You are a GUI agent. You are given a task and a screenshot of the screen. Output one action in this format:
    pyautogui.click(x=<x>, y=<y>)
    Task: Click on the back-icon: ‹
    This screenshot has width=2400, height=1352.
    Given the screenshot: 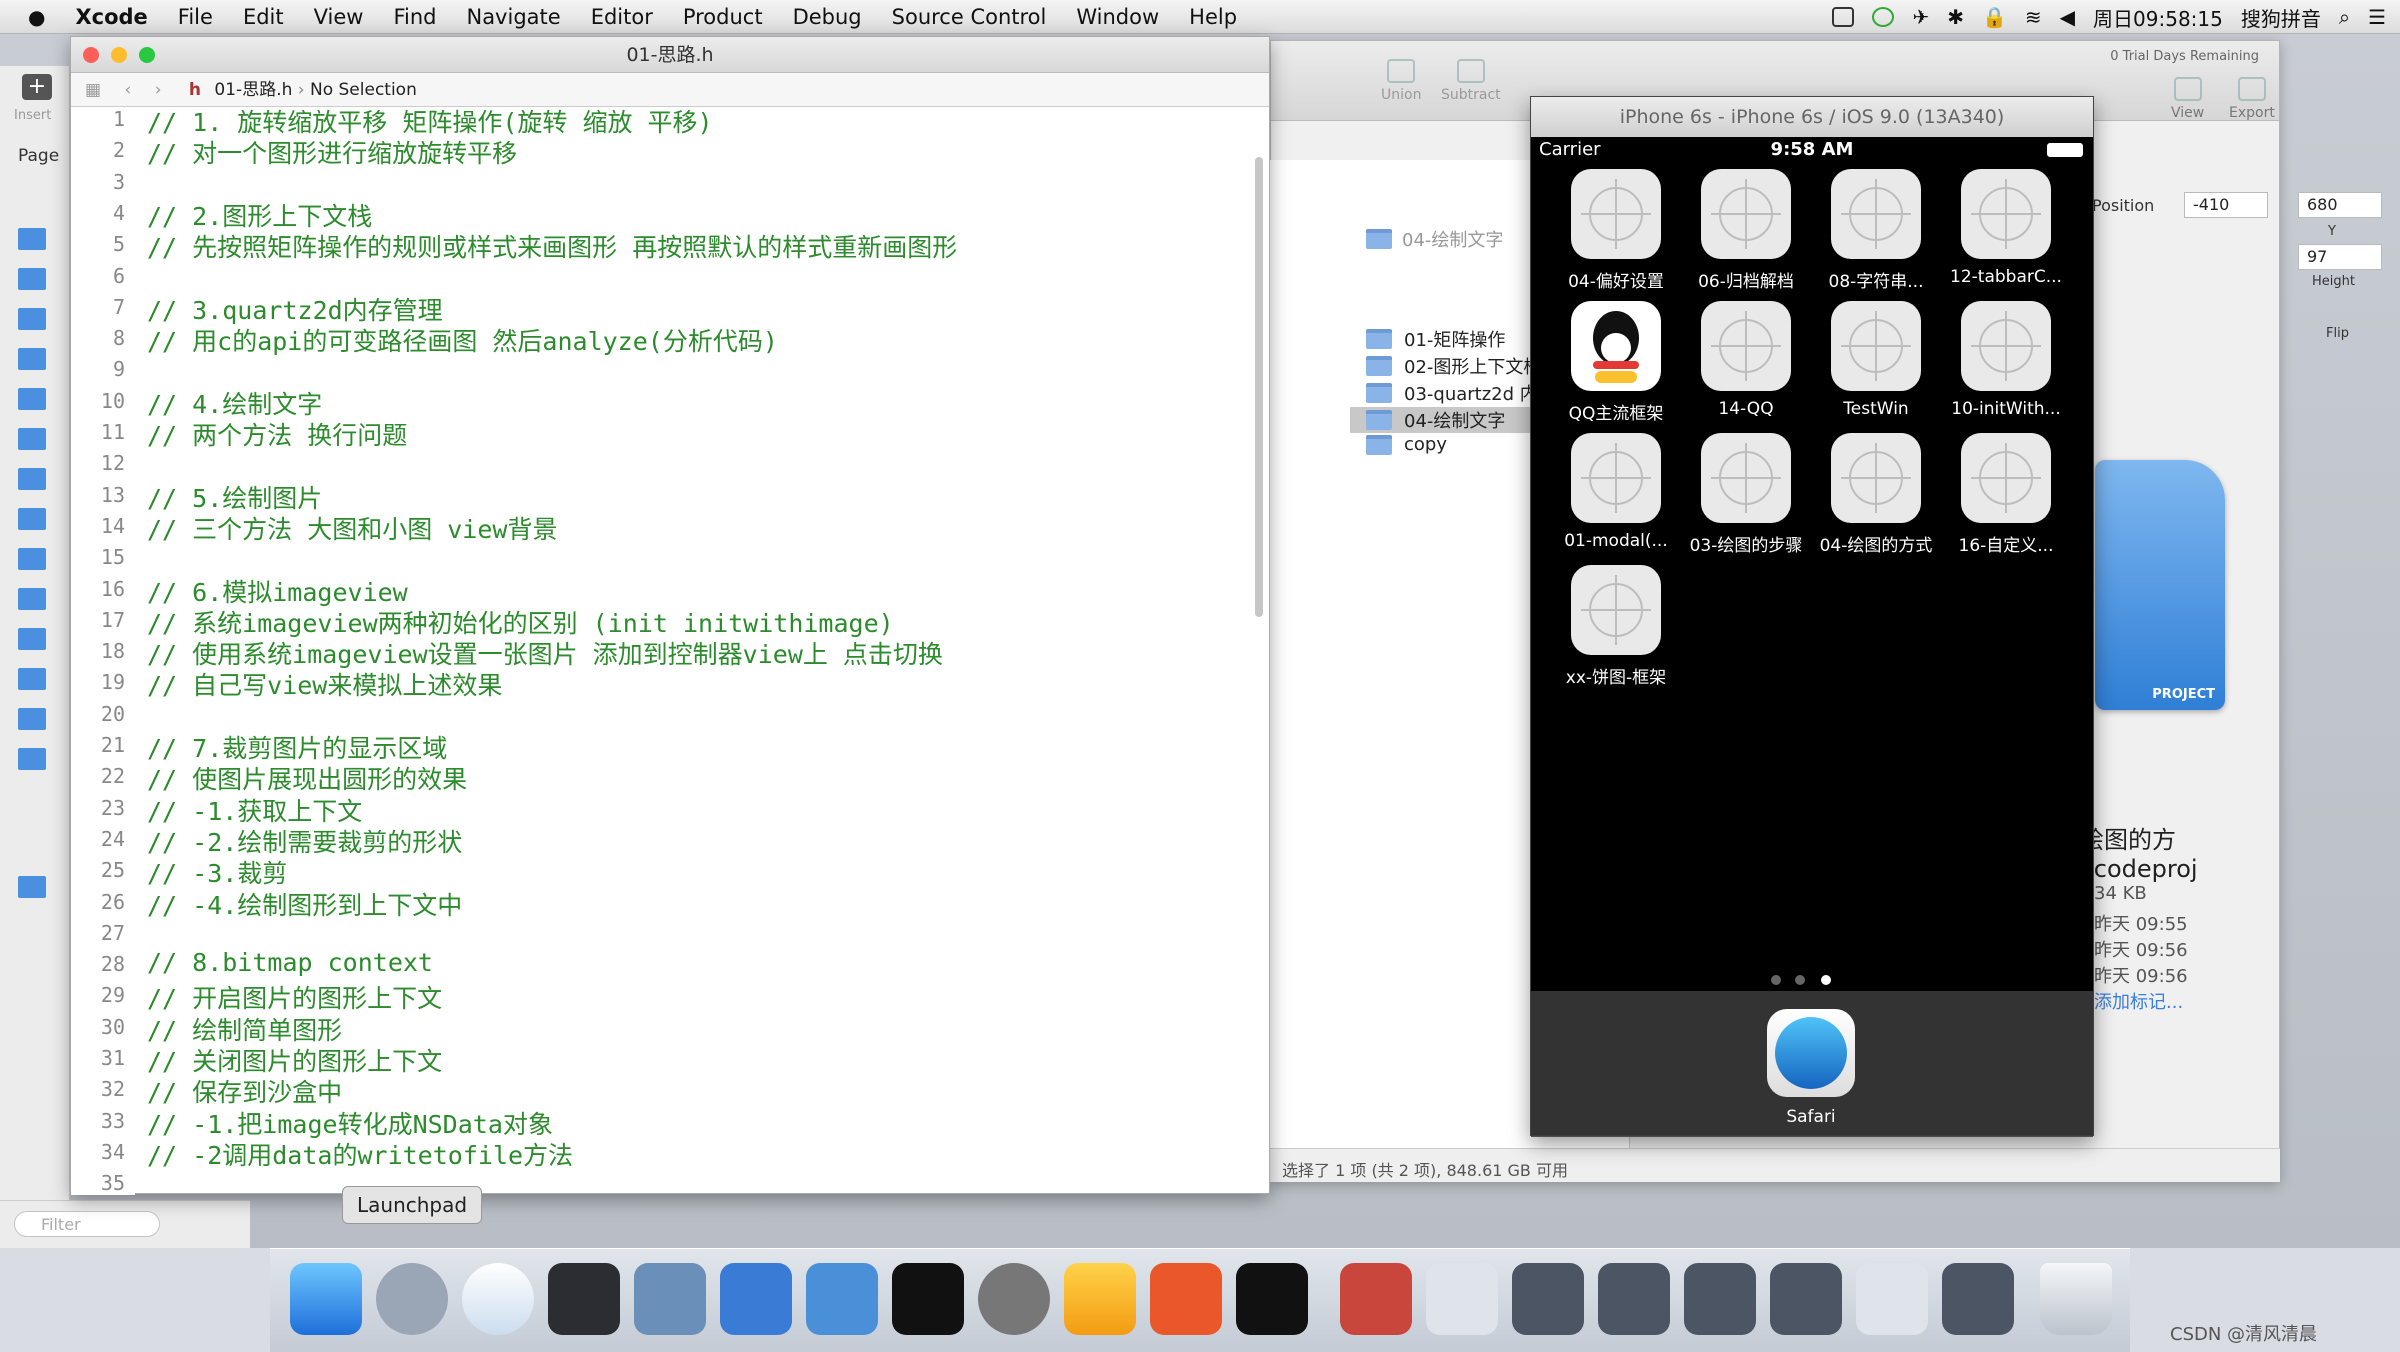 What is the action you would take?
    pyautogui.click(x=127, y=90)
    